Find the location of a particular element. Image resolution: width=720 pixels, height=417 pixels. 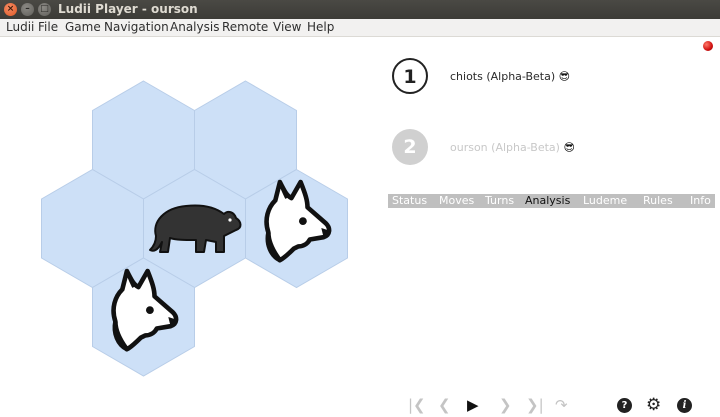

tab-rules: Rules is located at coordinates (658, 201).